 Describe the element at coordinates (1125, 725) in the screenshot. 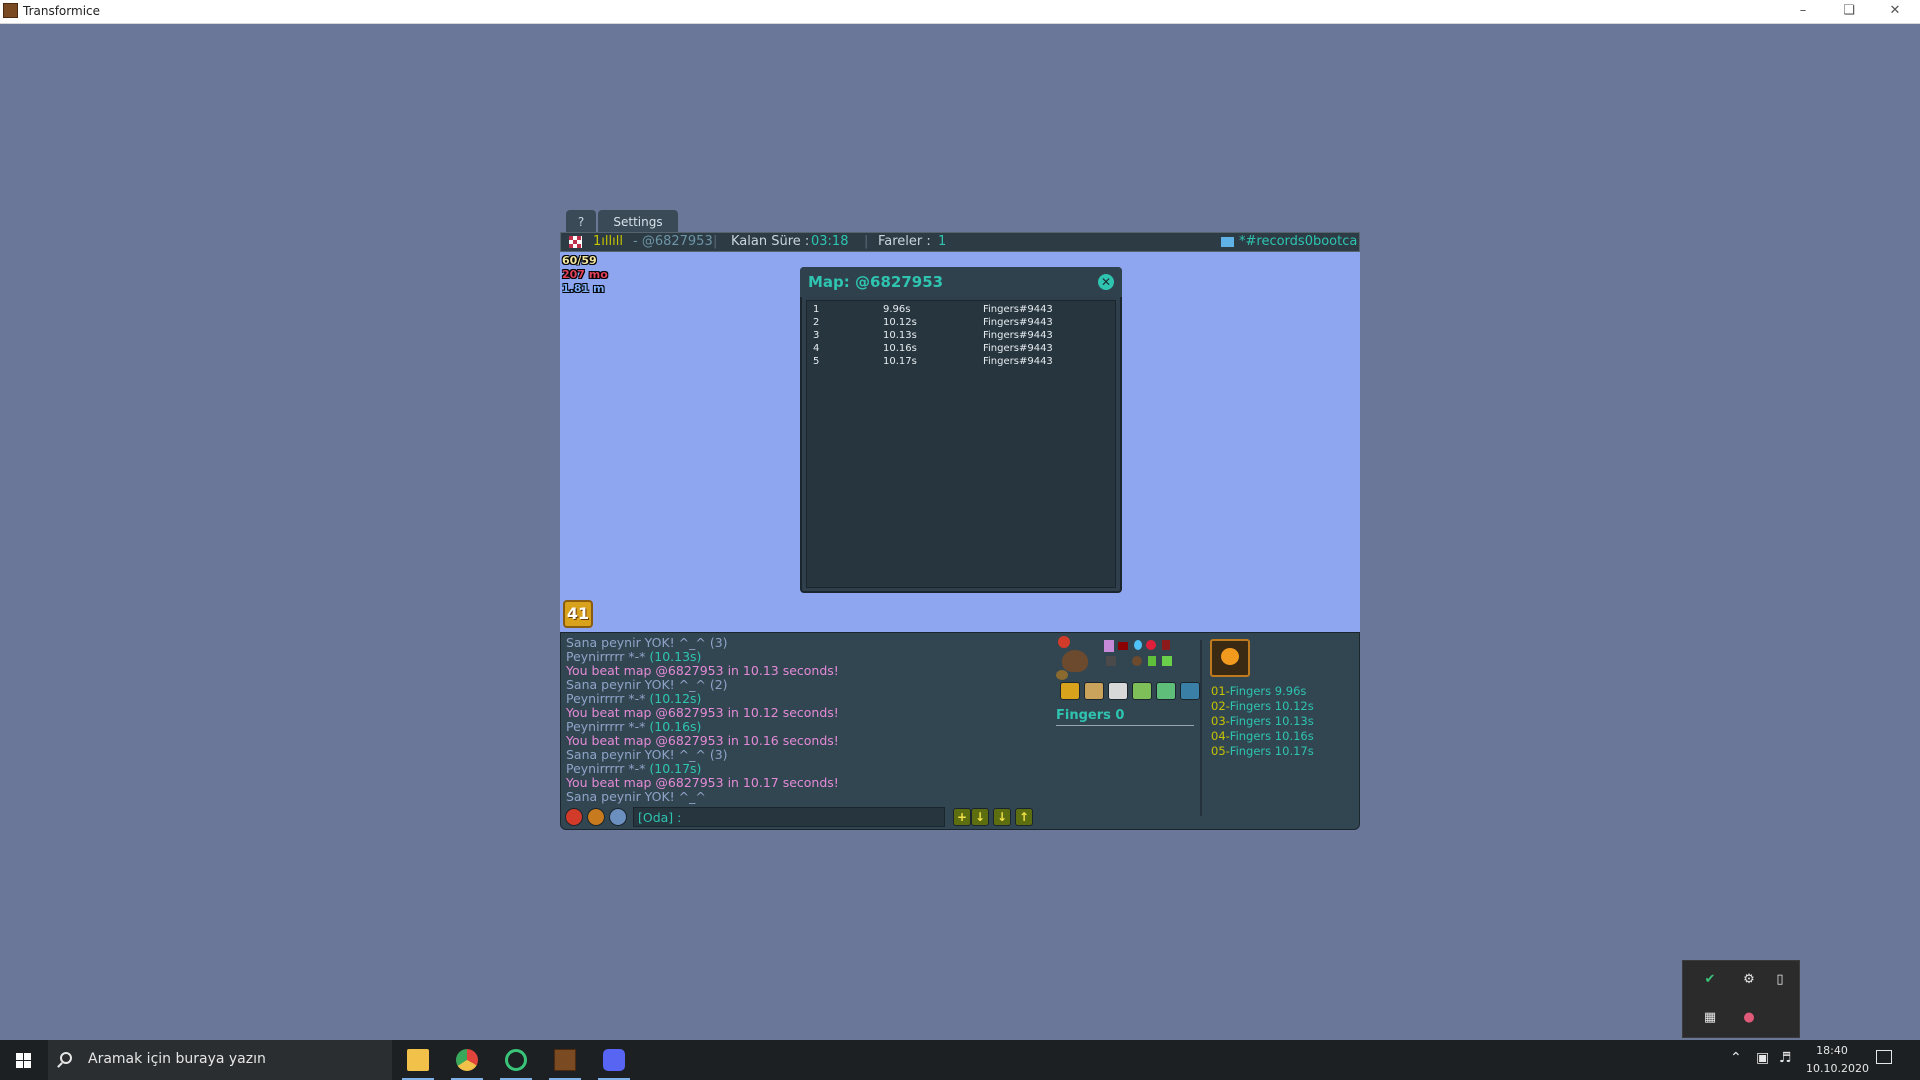

I see `divider` at that location.